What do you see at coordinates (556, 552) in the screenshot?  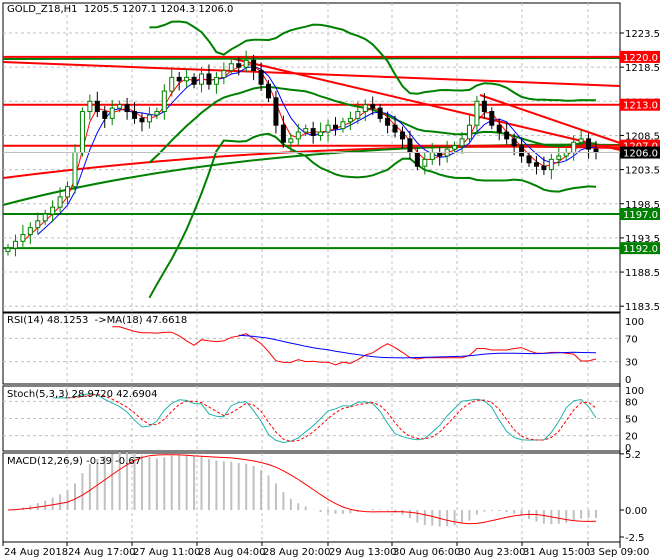 I see `time-label: 31 Aug 15:00` at bounding box center [556, 552].